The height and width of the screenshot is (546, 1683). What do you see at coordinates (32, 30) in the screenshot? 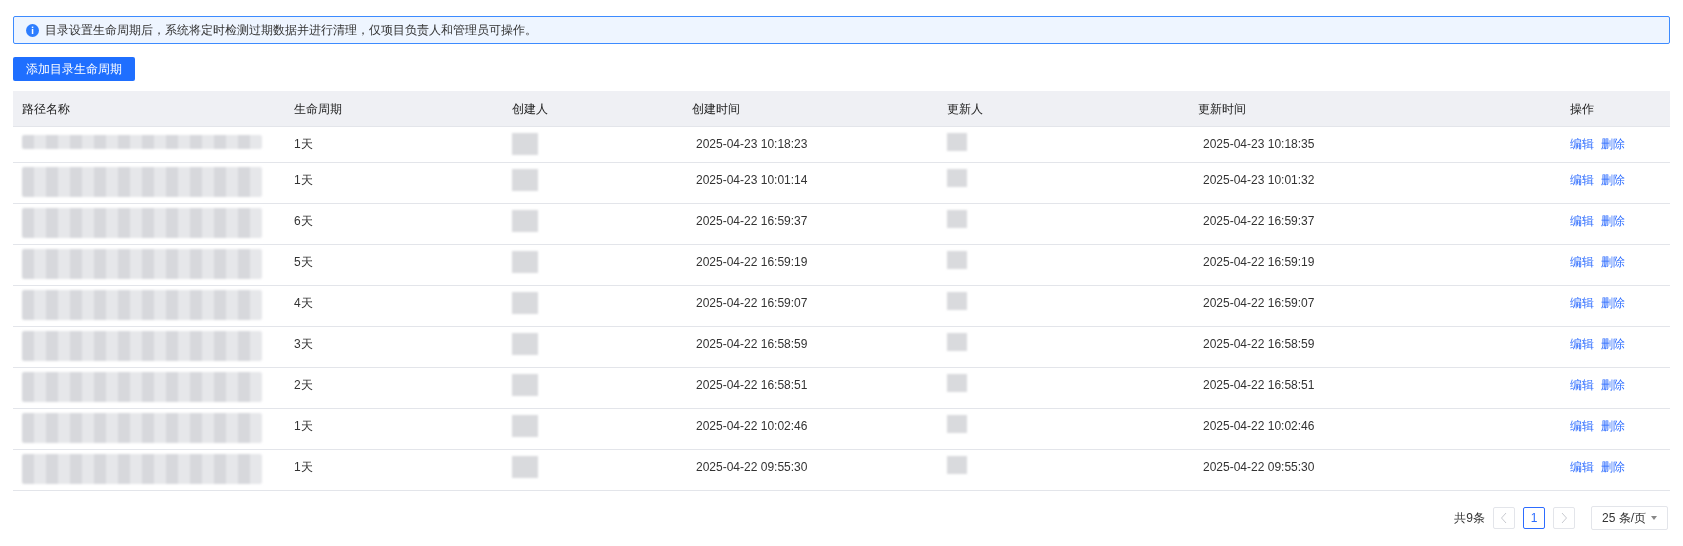
I see `info-icon` at bounding box center [32, 30].